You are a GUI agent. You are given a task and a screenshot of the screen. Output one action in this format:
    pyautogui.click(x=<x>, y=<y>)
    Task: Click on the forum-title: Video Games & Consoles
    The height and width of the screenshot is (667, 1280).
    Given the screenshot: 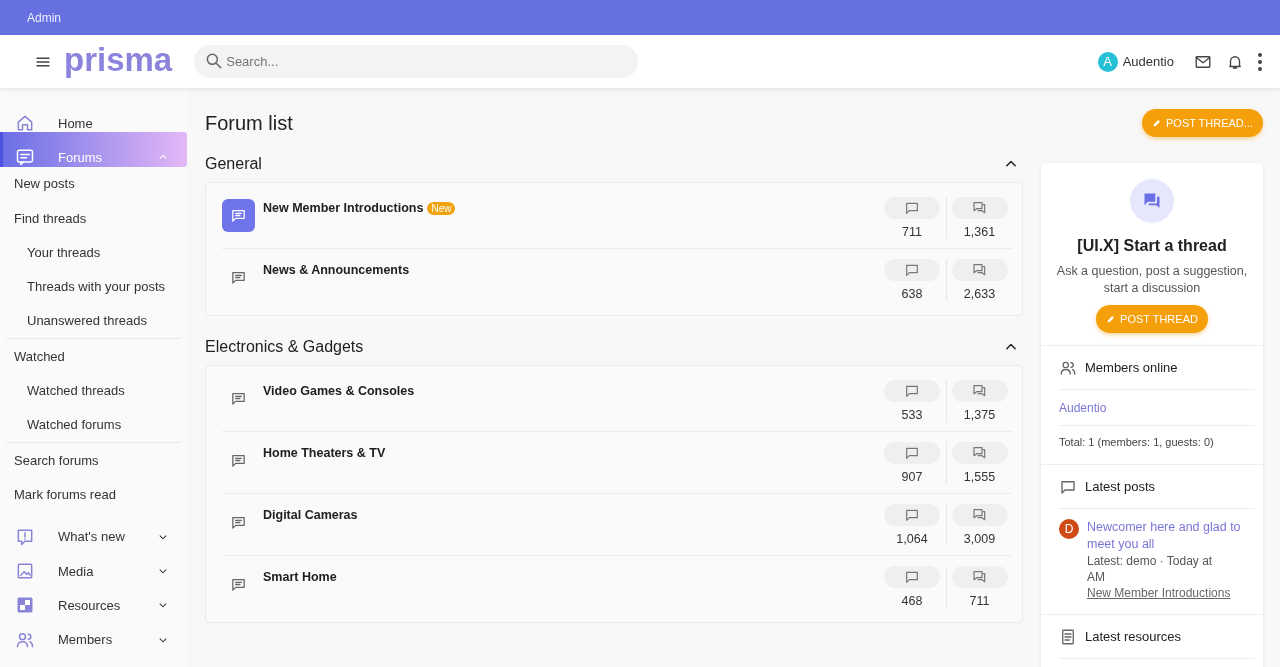 What is the action you would take?
    pyautogui.click(x=339, y=391)
    